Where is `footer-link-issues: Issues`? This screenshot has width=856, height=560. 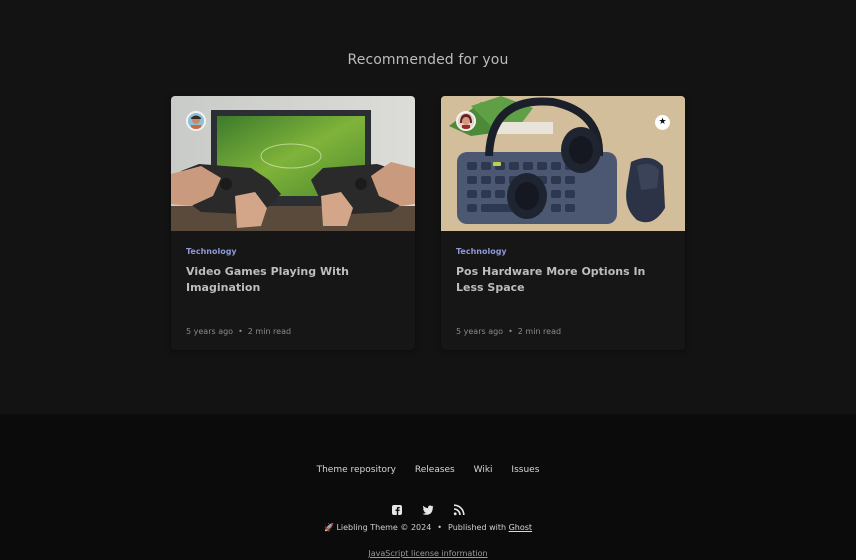
footer-link-issues: Issues is located at coordinates (525, 470).